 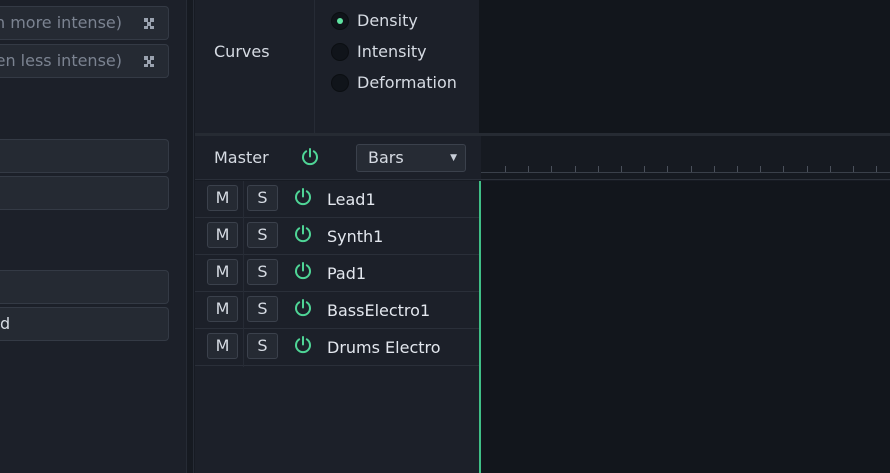 I want to click on track-row-basselectro1: M S BassElectro1, so click(x=337, y=310).